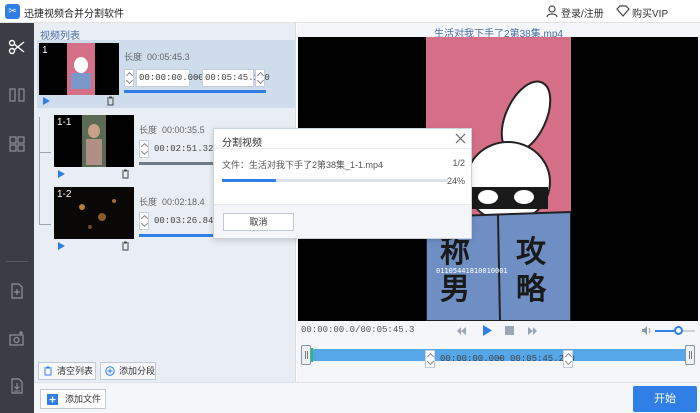 This screenshot has width=700, height=413. What do you see at coordinates (342, 183) in the screenshot?
I see `split-progress-dialog: 分割视频 文件：生活对我下手了2第38集_1-1.mp4 1/2 24% 取消` at bounding box center [342, 183].